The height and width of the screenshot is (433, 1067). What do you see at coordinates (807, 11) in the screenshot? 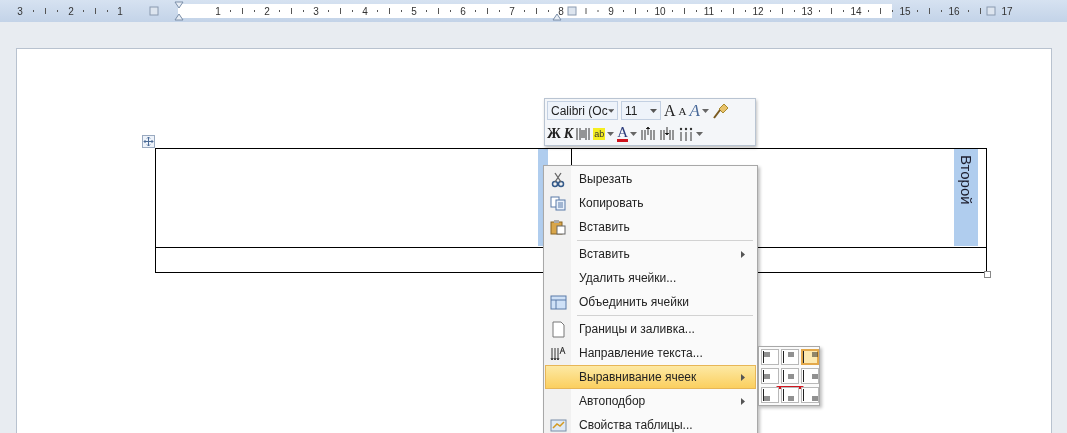
I see `ruler-number: 13` at bounding box center [807, 11].